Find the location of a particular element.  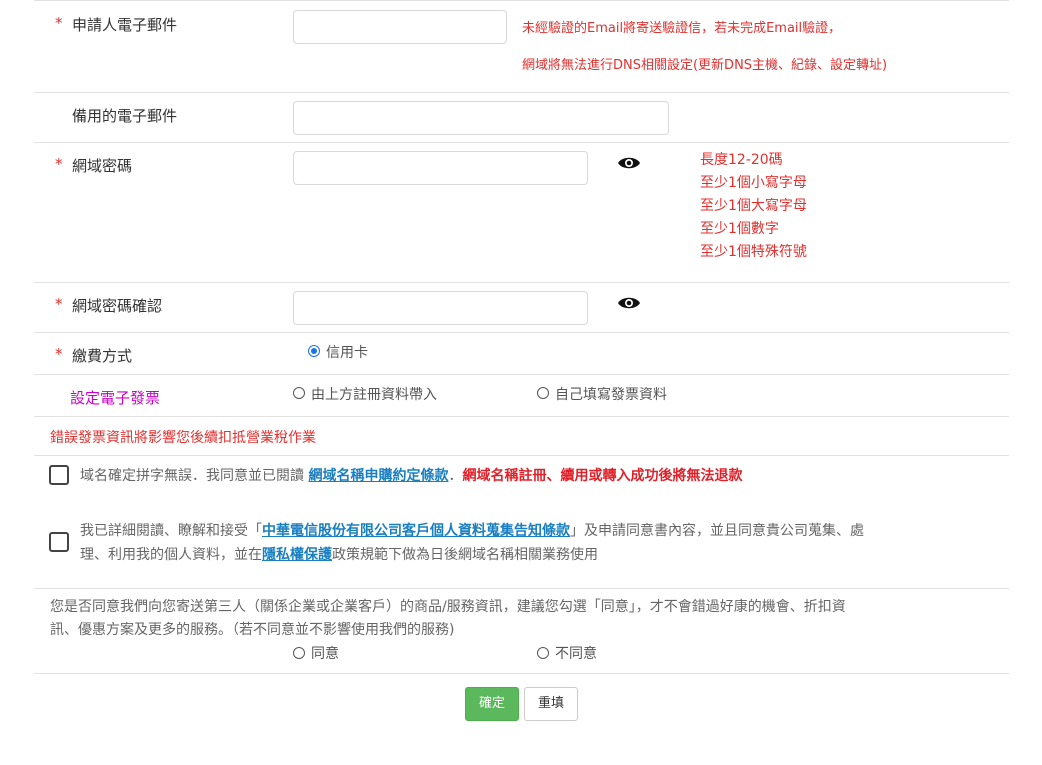

invoice-from-registration-radio is located at coordinates (299, 393).